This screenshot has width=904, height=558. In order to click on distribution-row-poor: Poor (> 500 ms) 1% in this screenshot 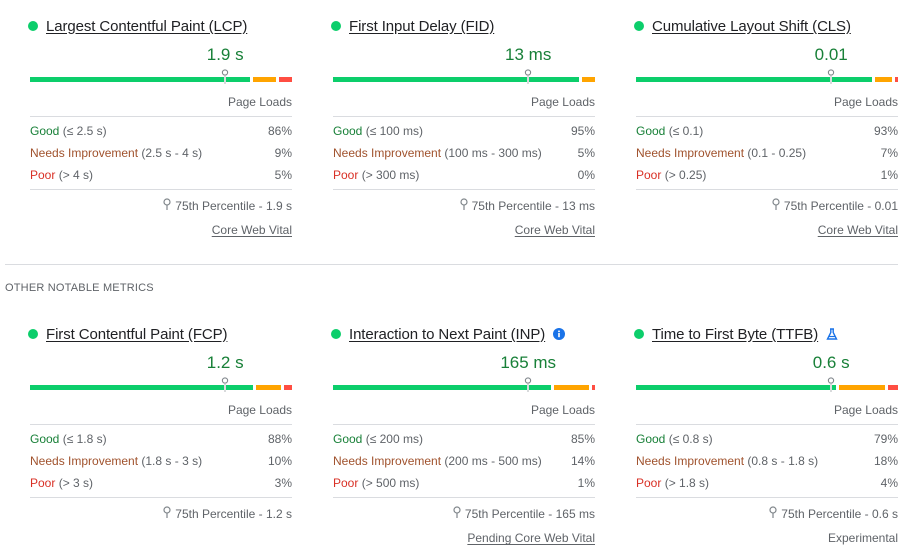, I will do `click(464, 483)`.